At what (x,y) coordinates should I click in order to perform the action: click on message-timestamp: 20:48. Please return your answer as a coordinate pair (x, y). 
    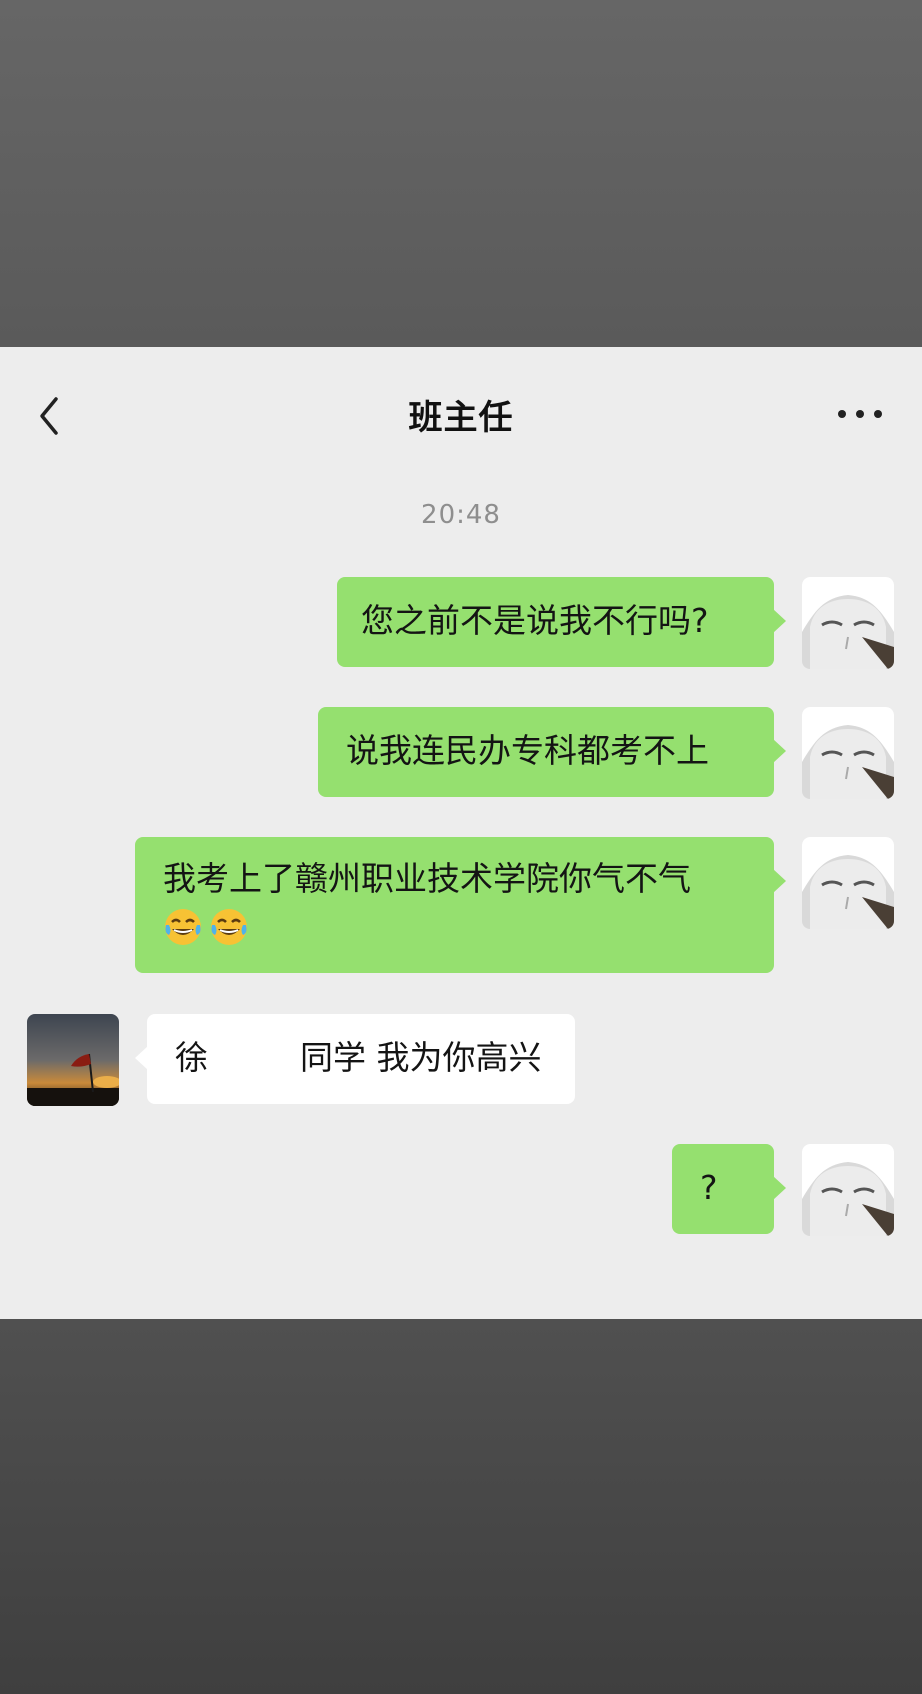
    Looking at the image, I should click on (461, 515).